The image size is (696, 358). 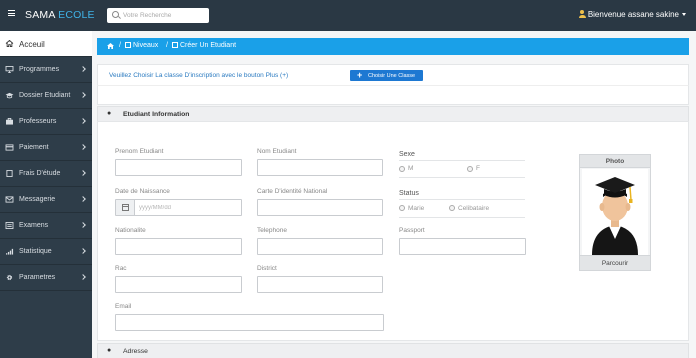 What do you see at coordinates (135, 351) in the screenshot?
I see `section-title: Adresse` at bounding box center [135, 351].